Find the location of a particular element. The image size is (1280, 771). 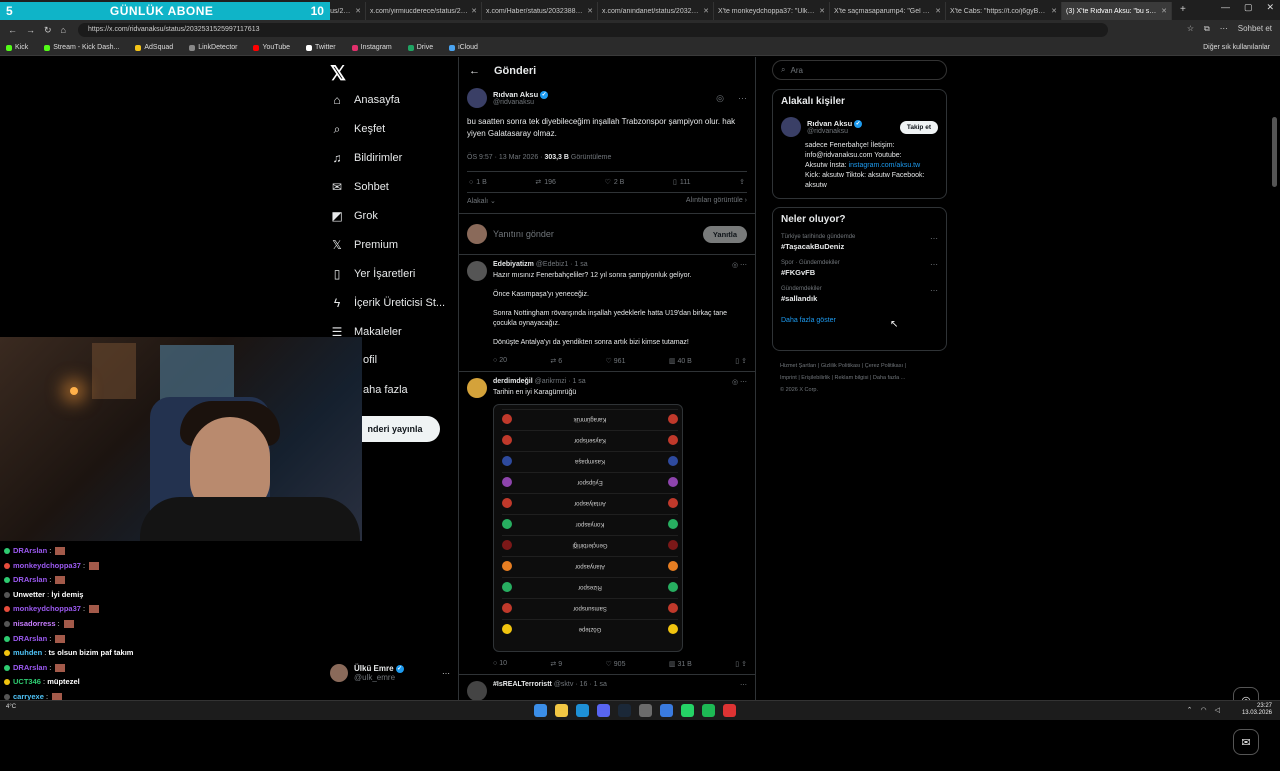

back-icon: ← is located at coordinates (12, 30).